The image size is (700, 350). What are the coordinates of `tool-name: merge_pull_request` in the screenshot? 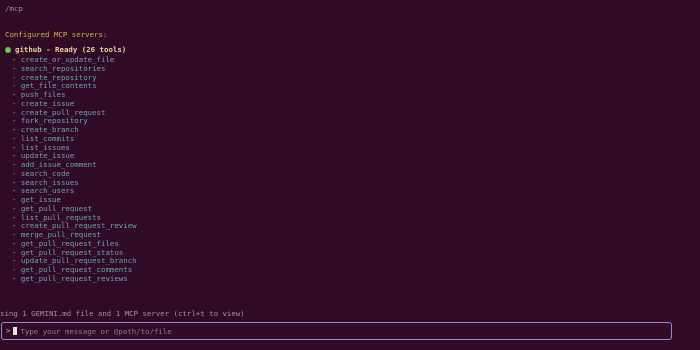 It's located at (60, 234).